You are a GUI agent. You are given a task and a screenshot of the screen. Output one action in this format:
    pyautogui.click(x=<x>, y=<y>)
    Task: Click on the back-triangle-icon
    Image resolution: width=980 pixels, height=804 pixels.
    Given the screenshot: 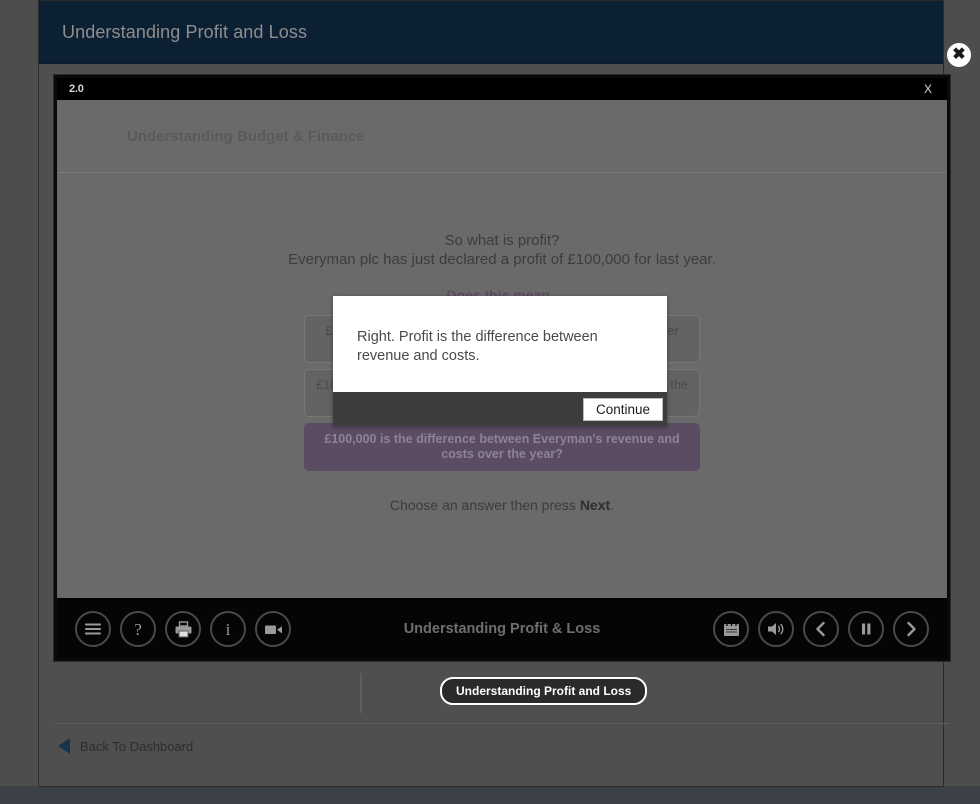 What is the action you would take?
    pyautogui.click(x=64, y=746)
    